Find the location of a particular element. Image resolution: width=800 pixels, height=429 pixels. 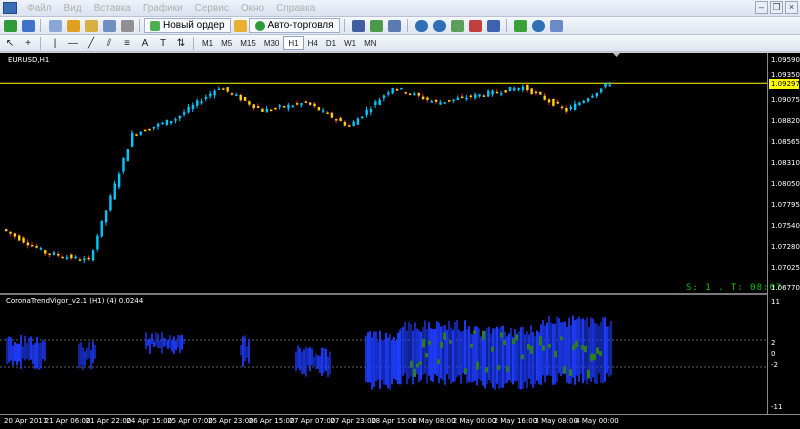

timeframe-h1: H1 is located at coordinates (293, 43).